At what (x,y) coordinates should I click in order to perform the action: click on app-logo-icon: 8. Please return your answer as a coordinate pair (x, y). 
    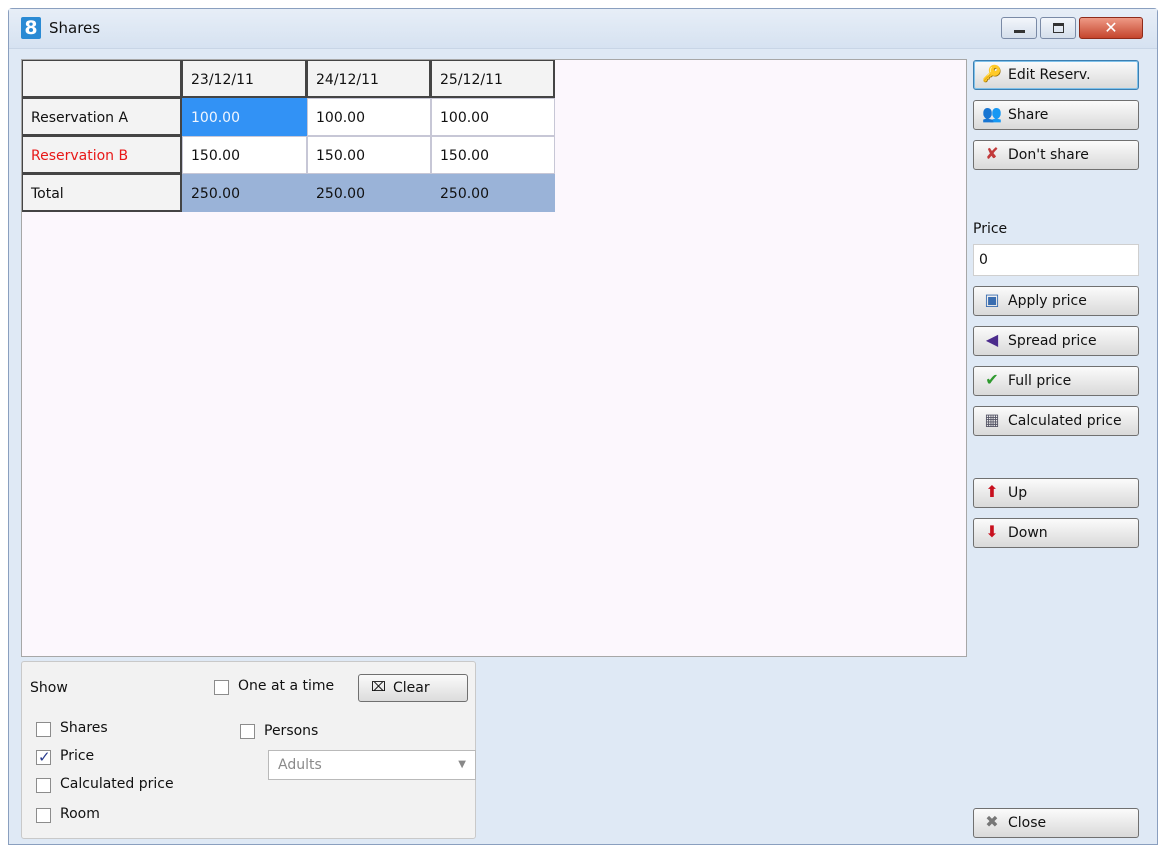
    Looking at the image, I should click on (31, 28).